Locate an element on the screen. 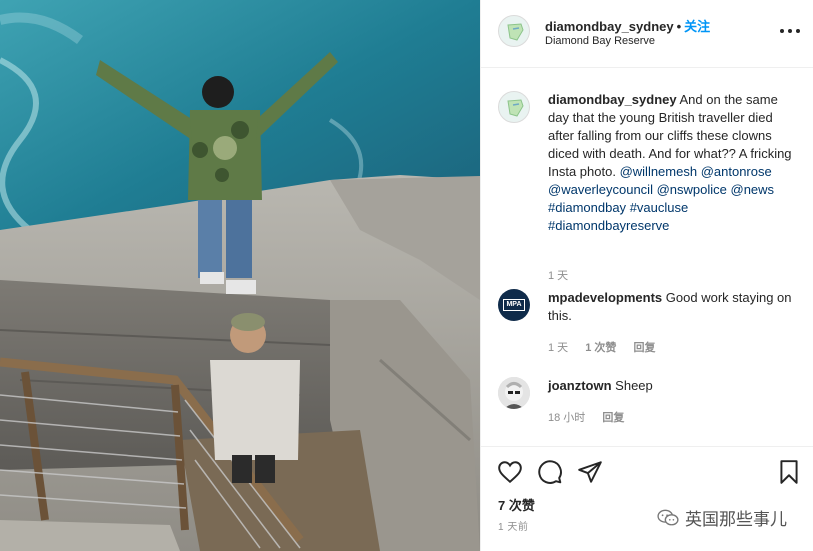  comment-icon is located at coordinates (550, 472).